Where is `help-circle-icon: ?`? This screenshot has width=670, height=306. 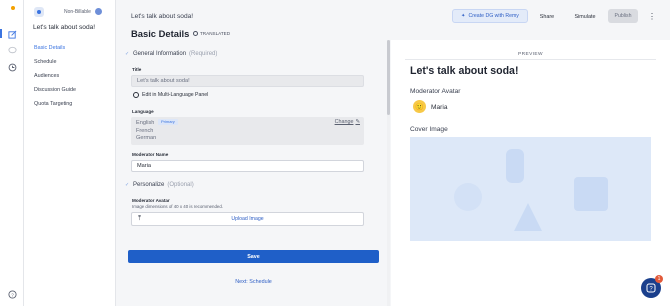
help-circle-icon: ? is located at coordinates (12, 294).